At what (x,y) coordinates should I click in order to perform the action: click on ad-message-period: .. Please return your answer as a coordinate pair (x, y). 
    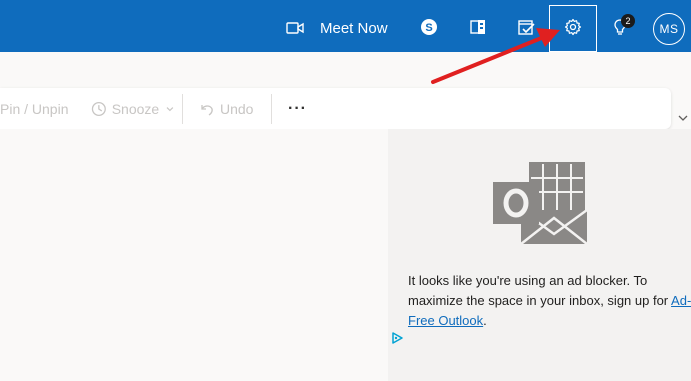
    Looking at the image, I should click on (485, 320).